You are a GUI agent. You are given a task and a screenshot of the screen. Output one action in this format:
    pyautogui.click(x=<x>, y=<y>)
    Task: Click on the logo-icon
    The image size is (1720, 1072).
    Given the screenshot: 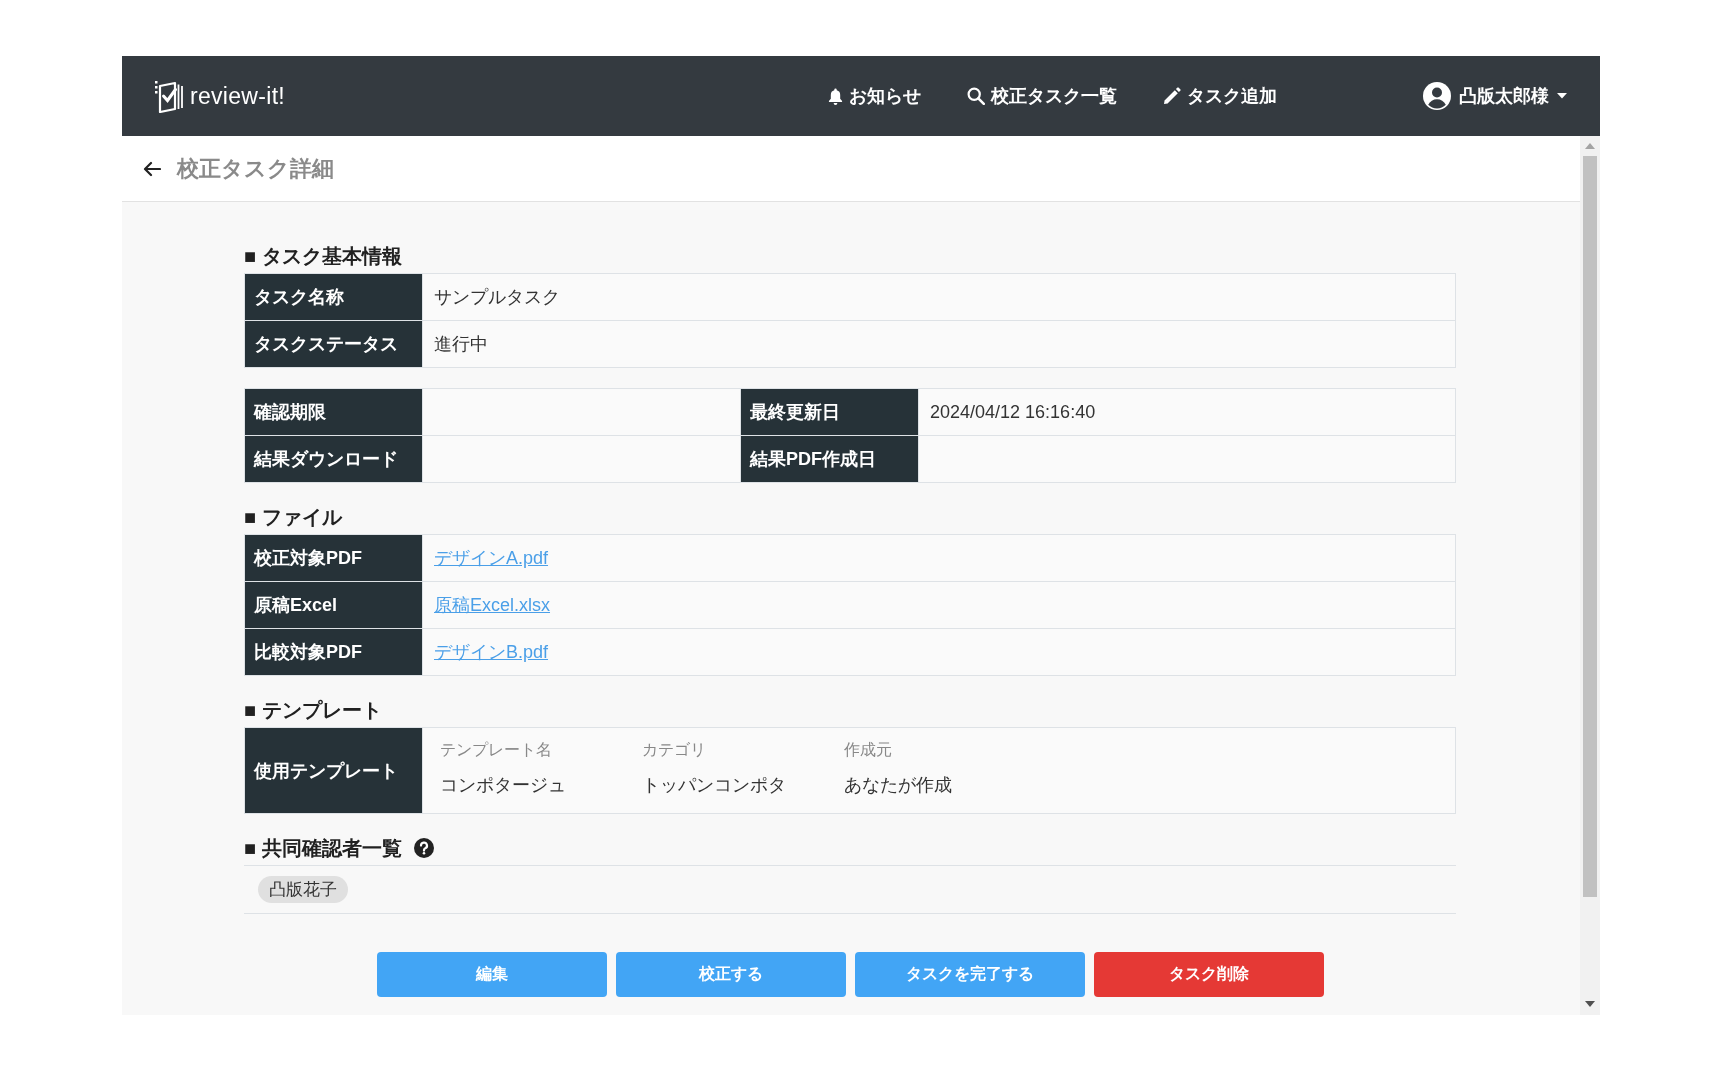 What is the action you would take?
    pyautogui.click(x=169, y=96)
    